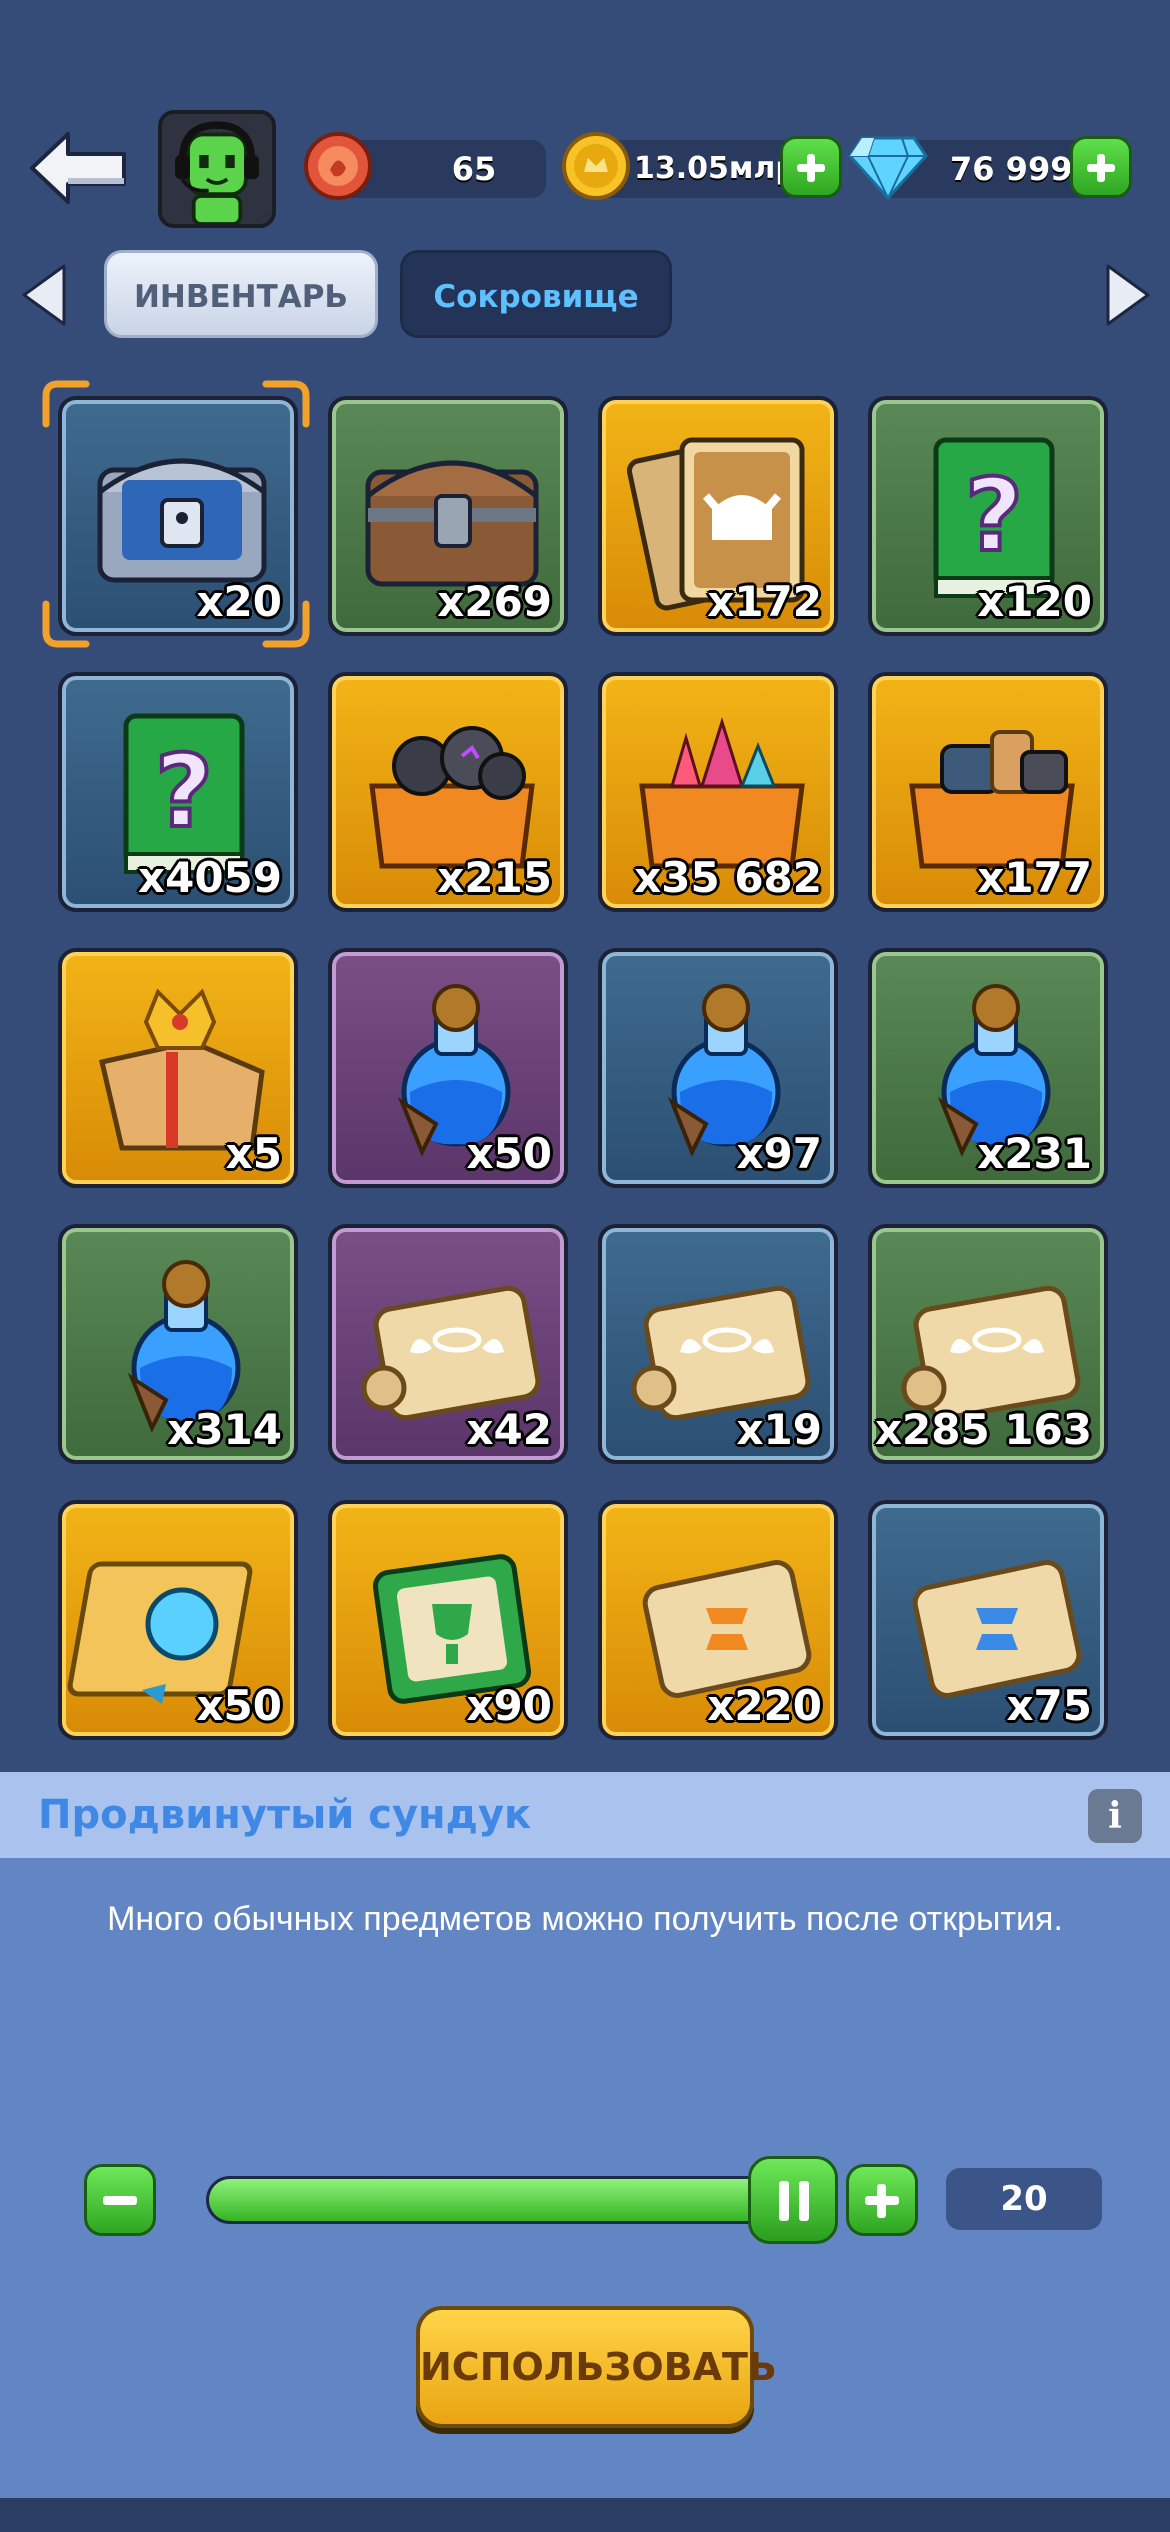  Describe the element at coordinates (596, 166) in the screenshot. I see `gold-coin-icon` at that location.